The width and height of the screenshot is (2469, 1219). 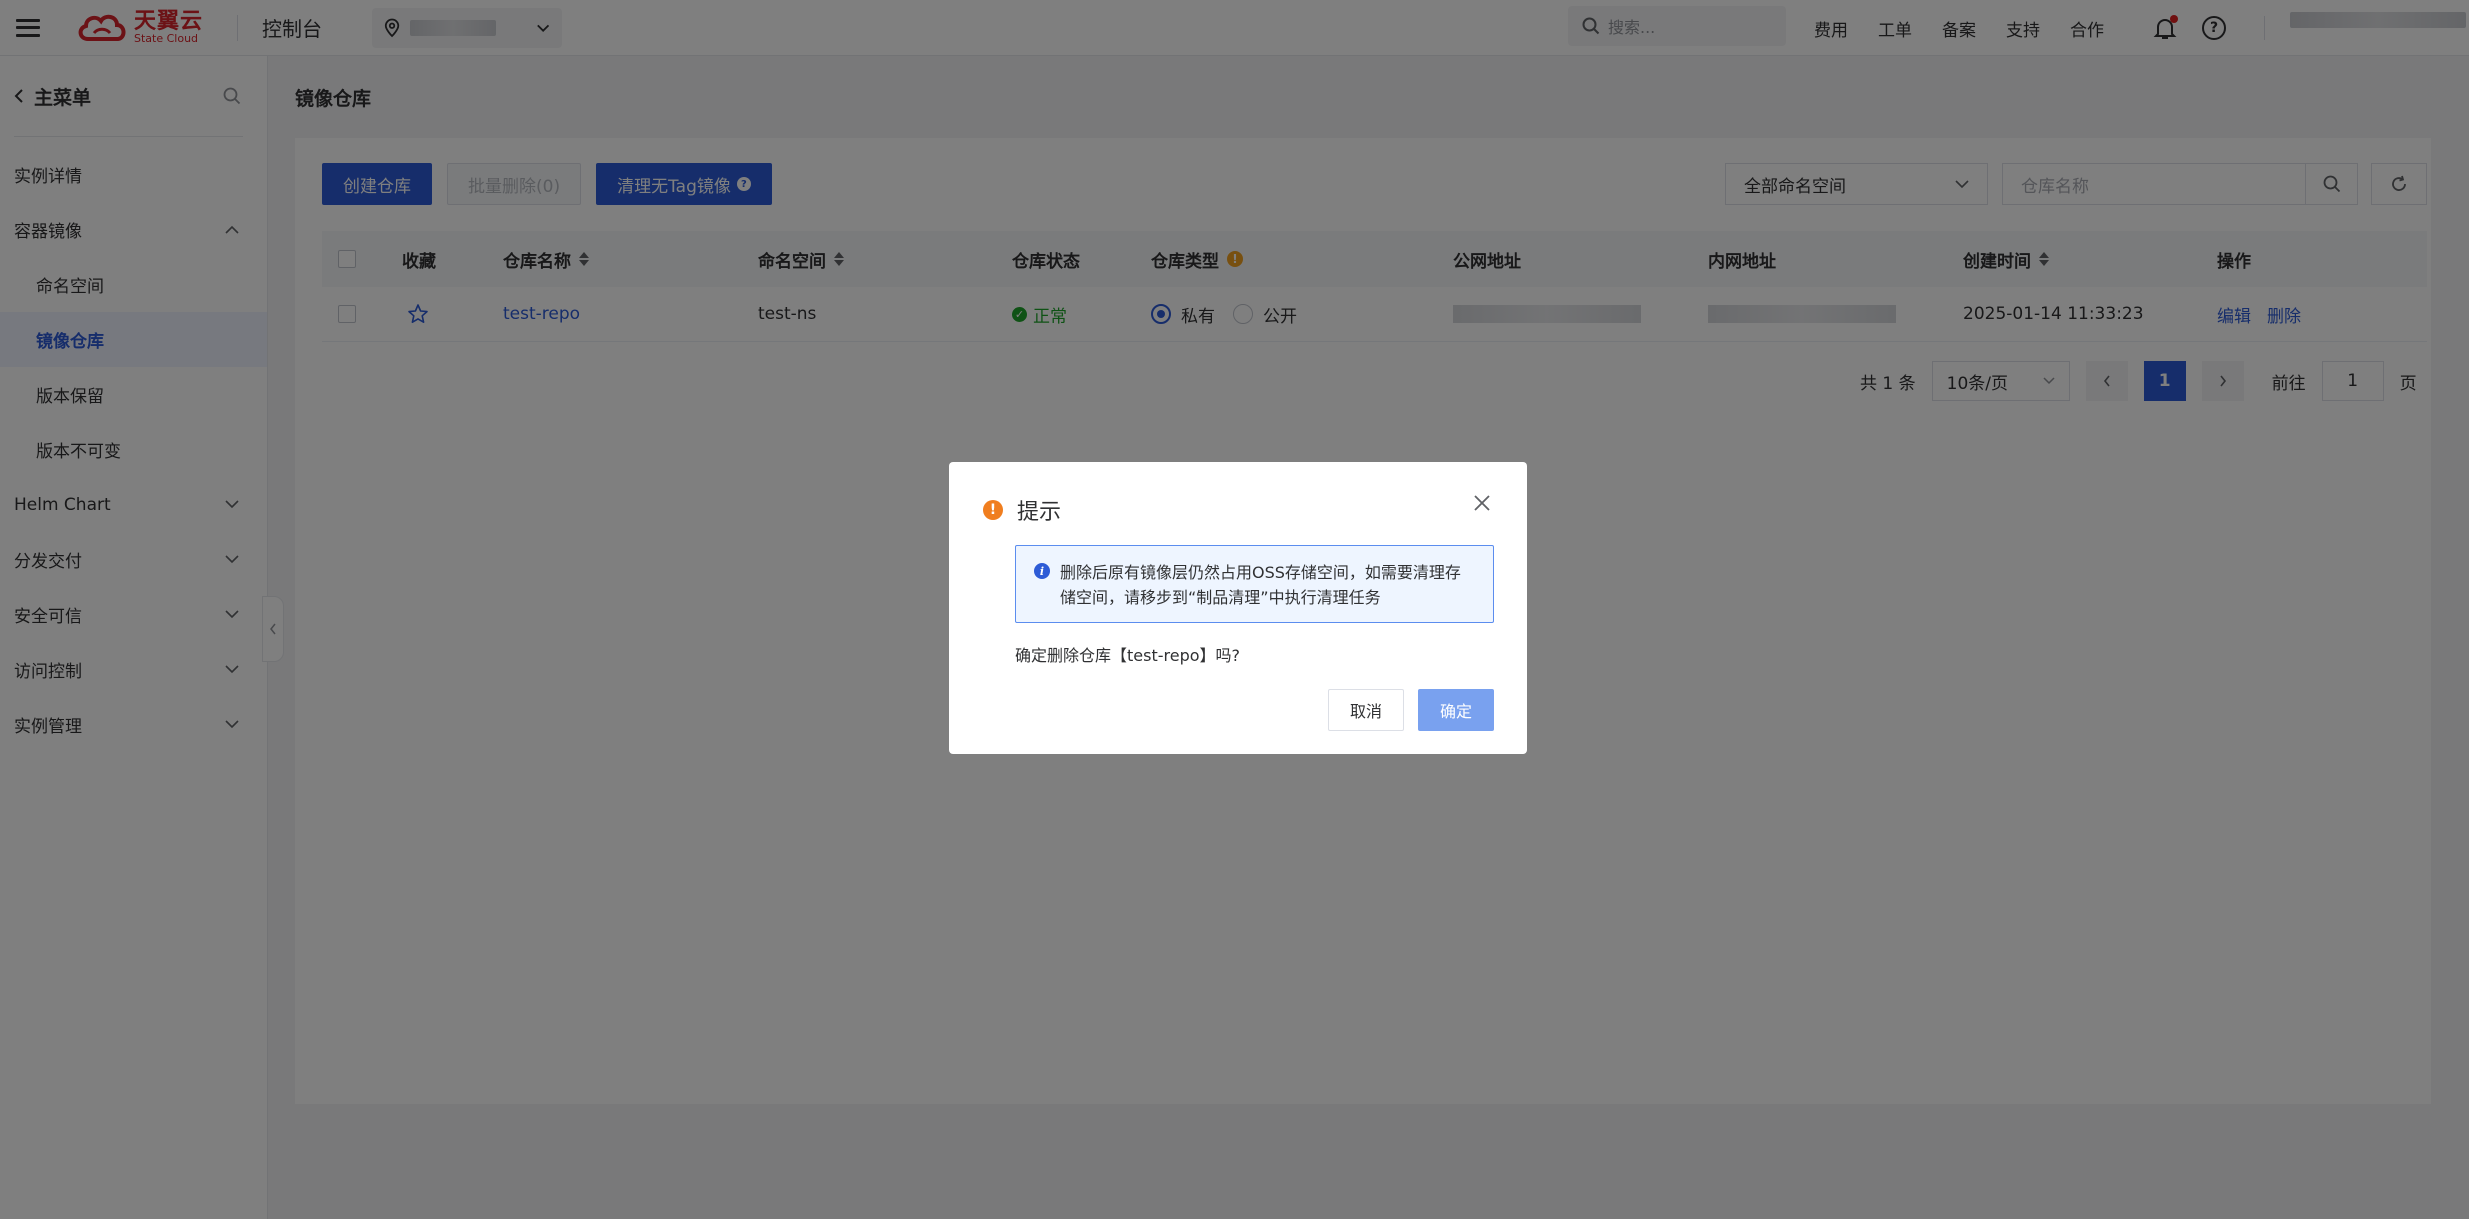 What do you see at coordinates (1366, 710) in the screenshot?
I see `cancel-button: 取消` at bounding box center [1366, 710].